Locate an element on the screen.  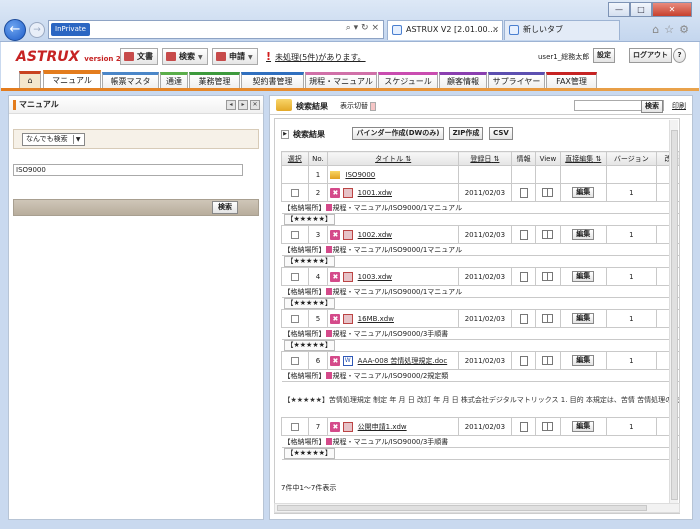
inprivate-badge: InPrivate is located at coordinates (70, 29).